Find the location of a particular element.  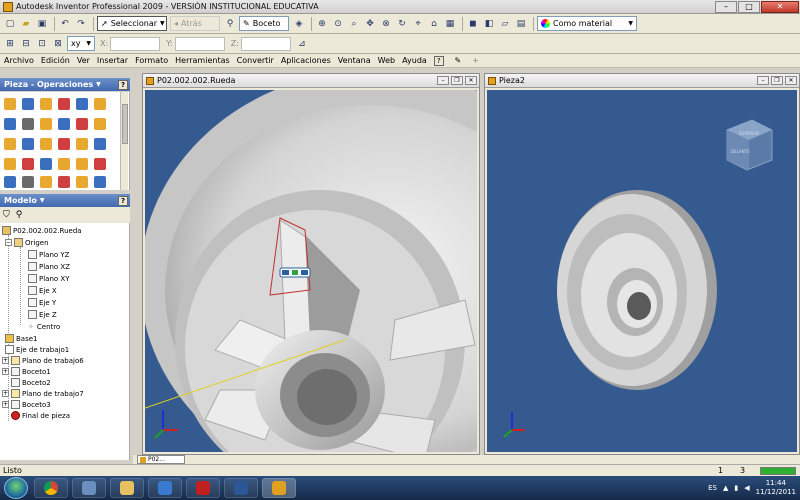

ops-panel-header: Pieza - Operaciones ▼ ? is located at coordinates (65, 84).